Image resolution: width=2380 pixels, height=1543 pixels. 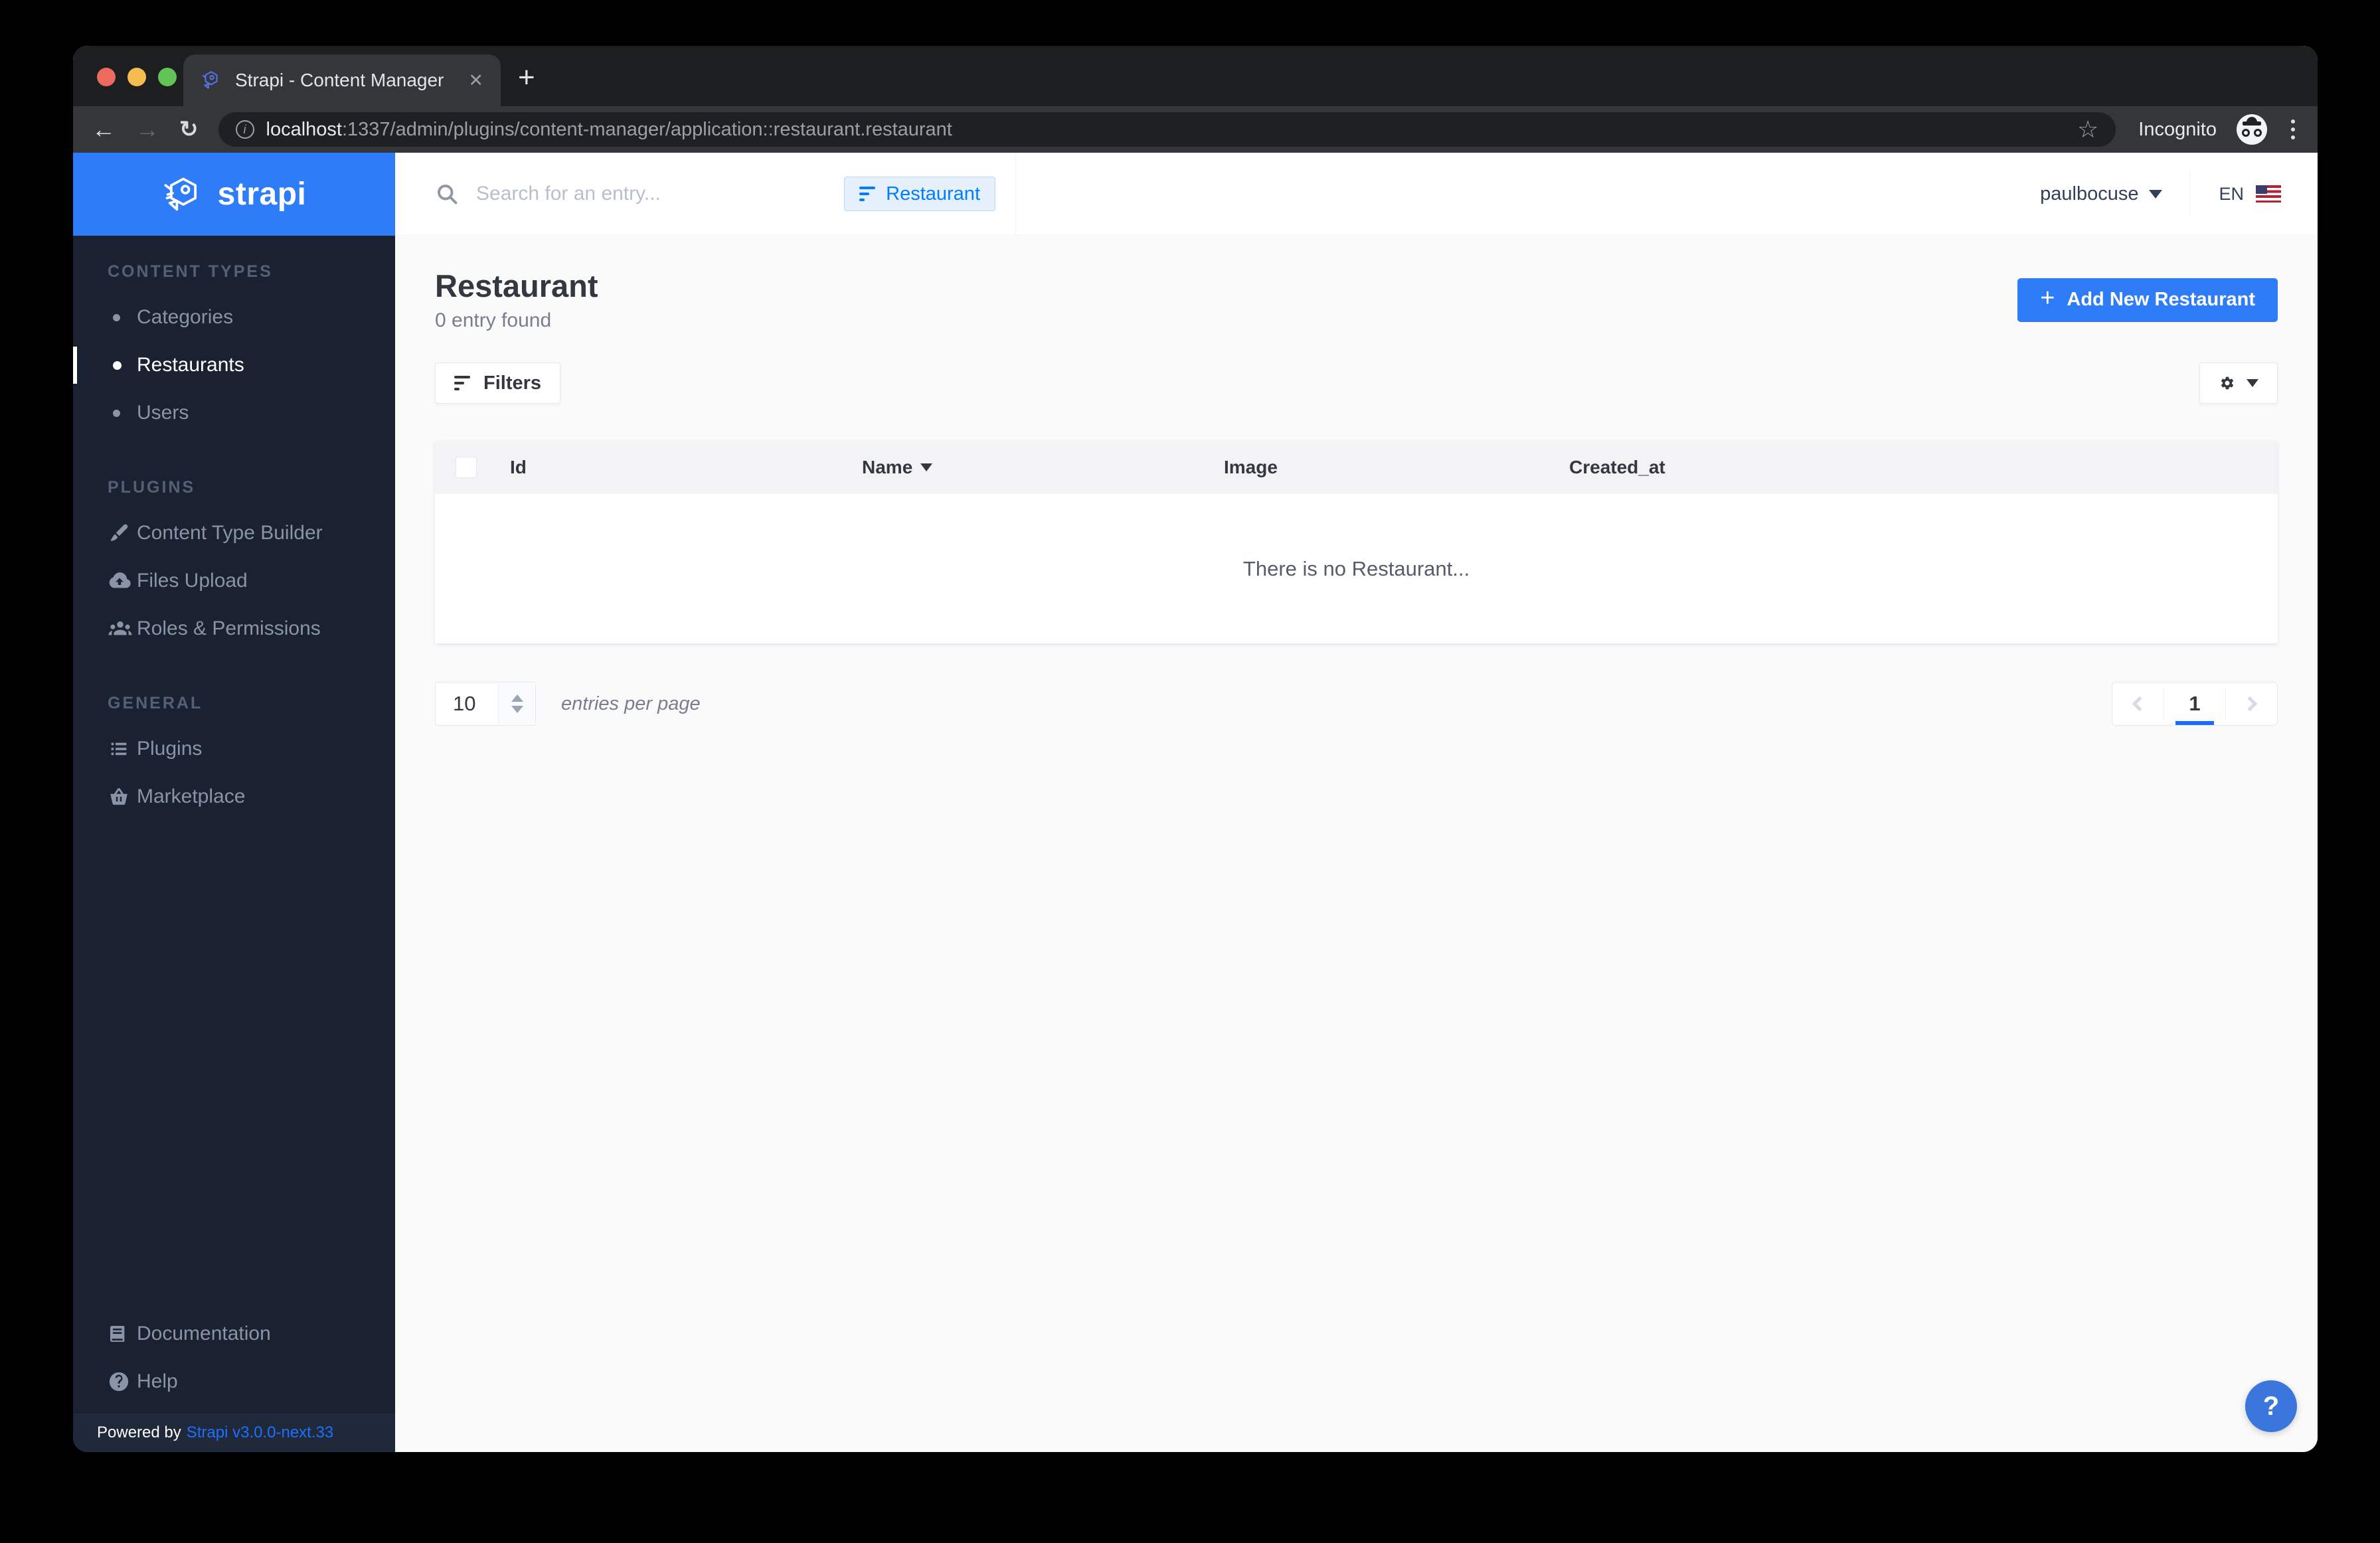 I want to click on next-page-button, so click(x=2251, y=704).